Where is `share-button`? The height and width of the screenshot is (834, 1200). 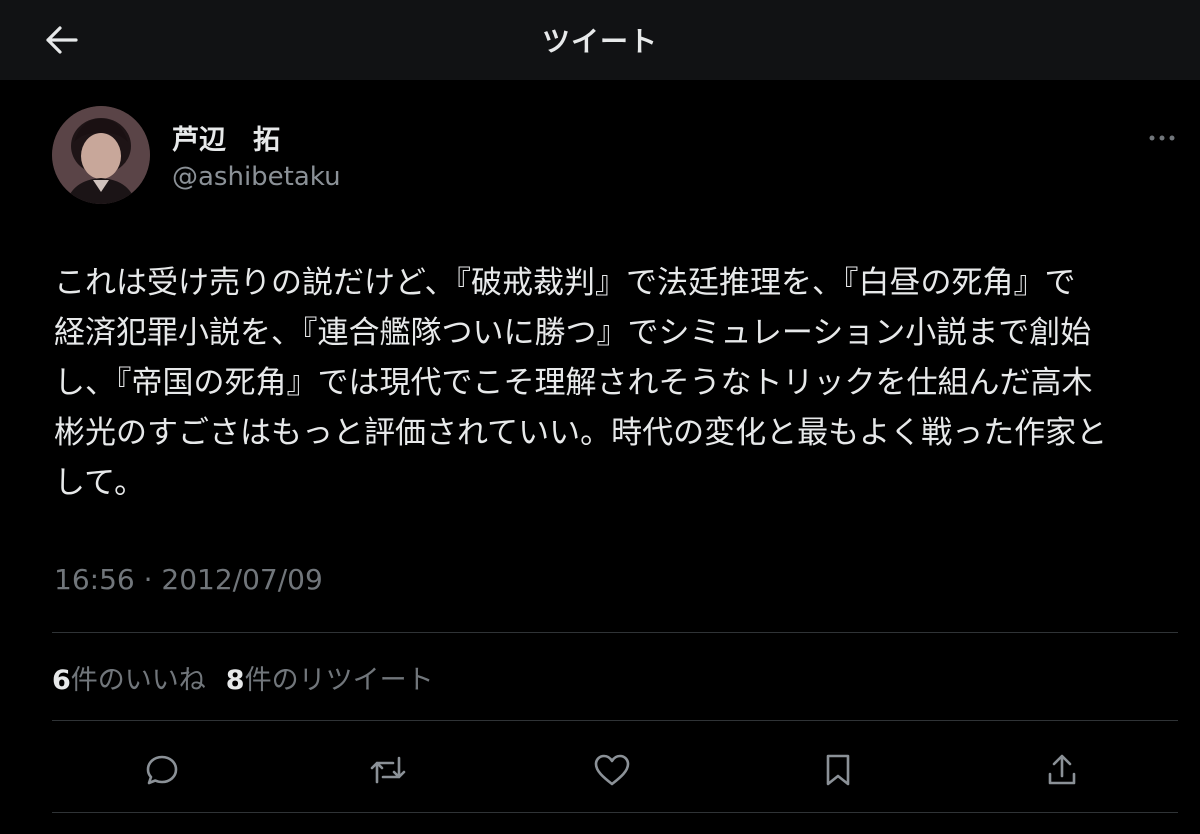
share-button is located at coordinates (1062, 770).